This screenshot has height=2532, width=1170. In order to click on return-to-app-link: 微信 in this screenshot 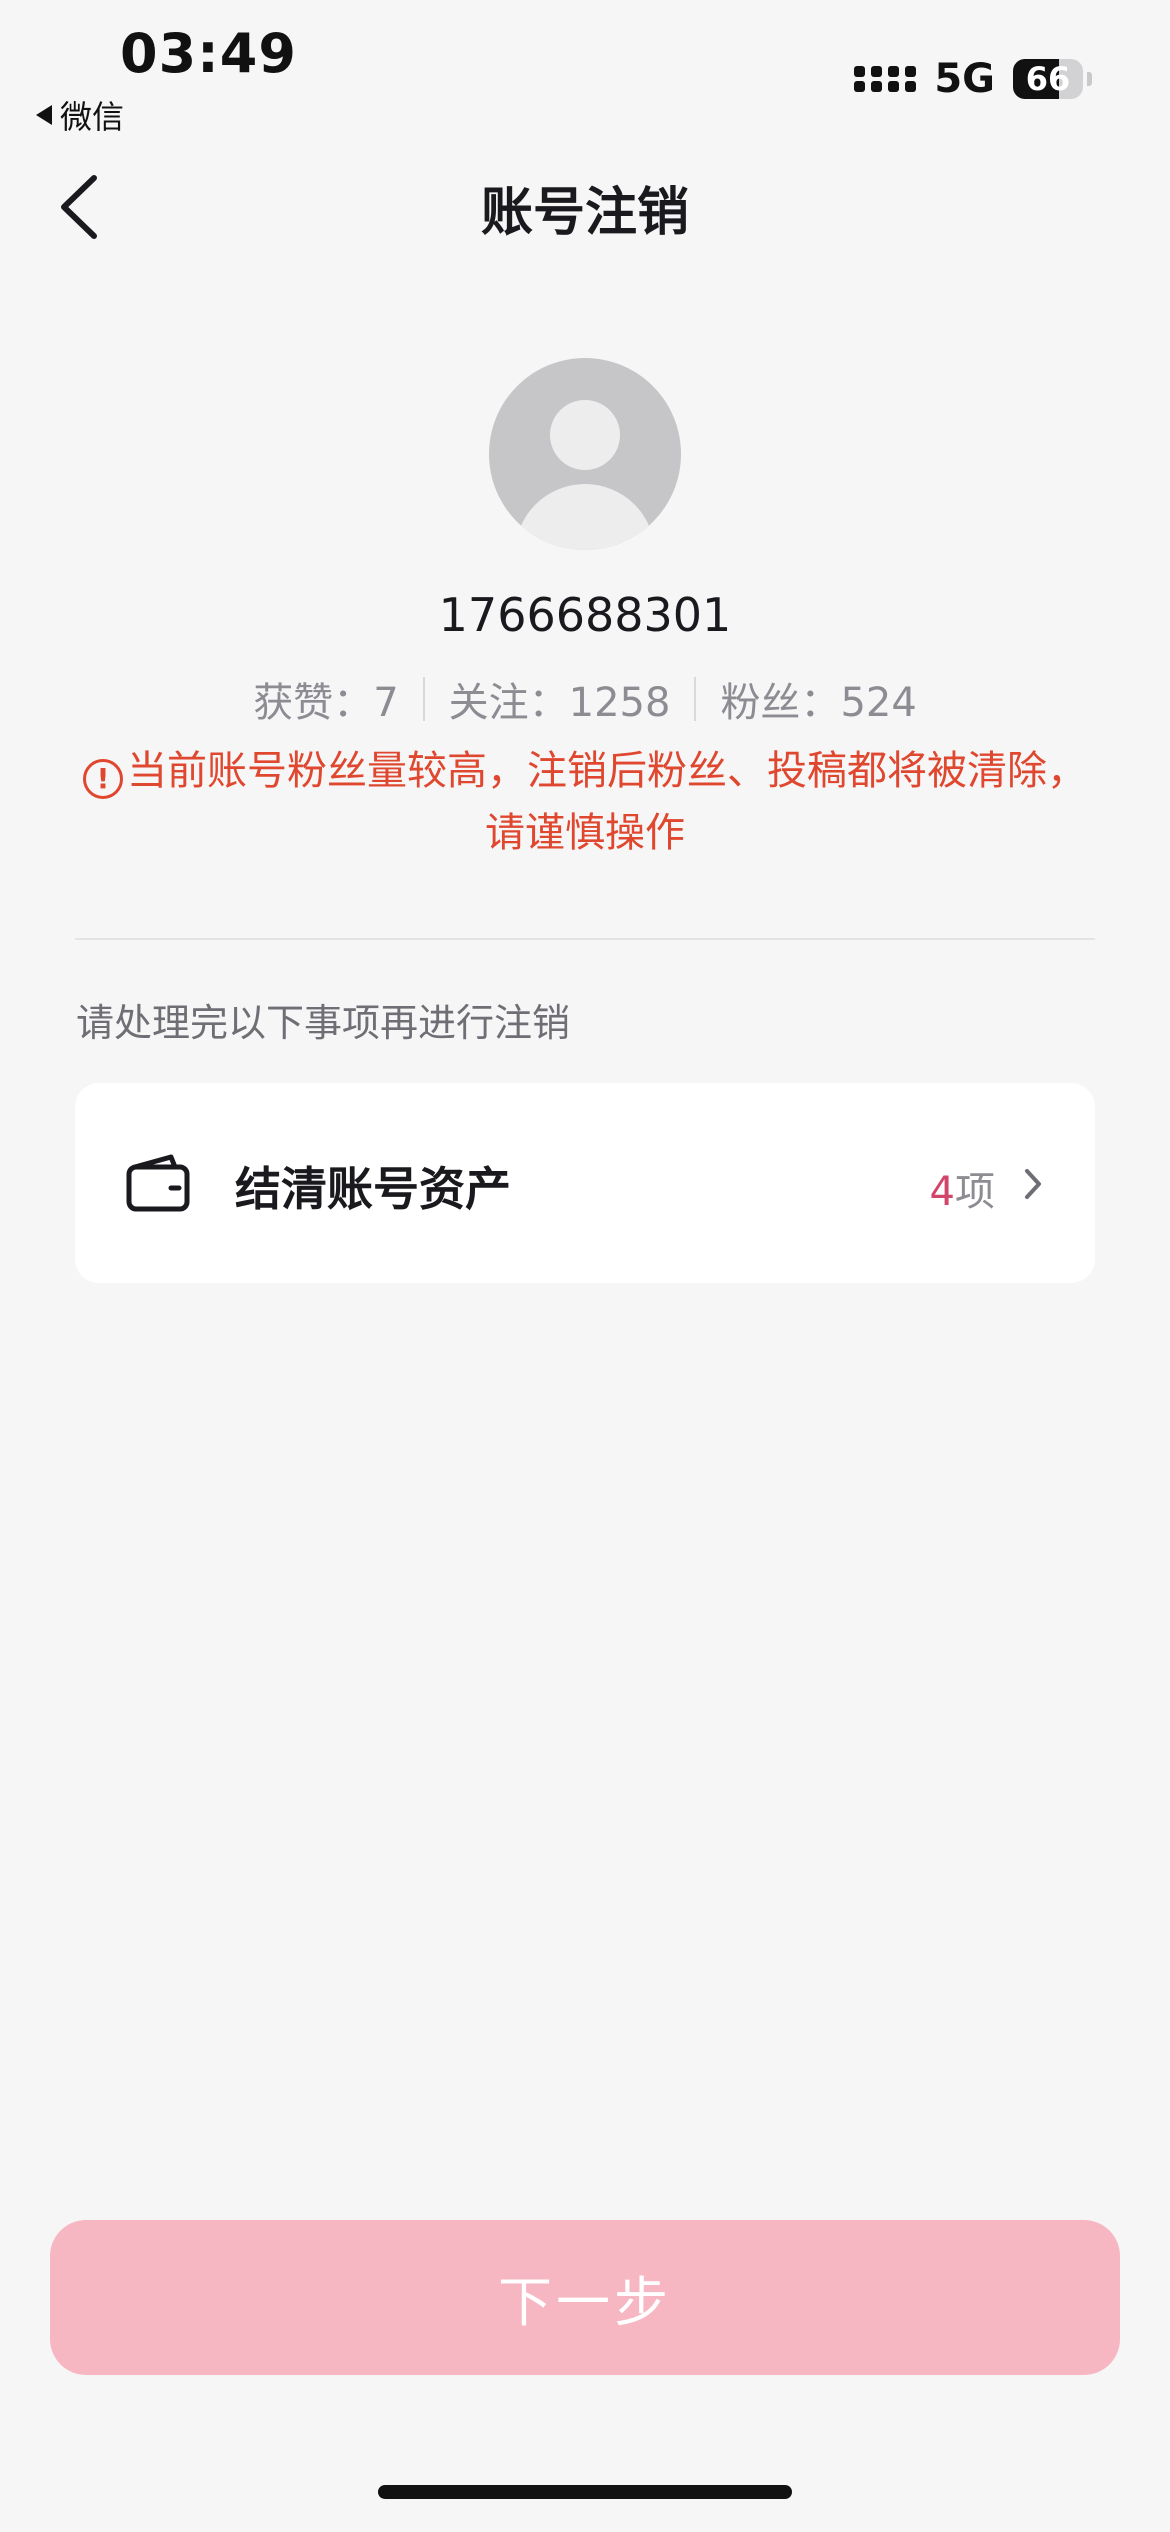, I will do `click(80, 115)`.